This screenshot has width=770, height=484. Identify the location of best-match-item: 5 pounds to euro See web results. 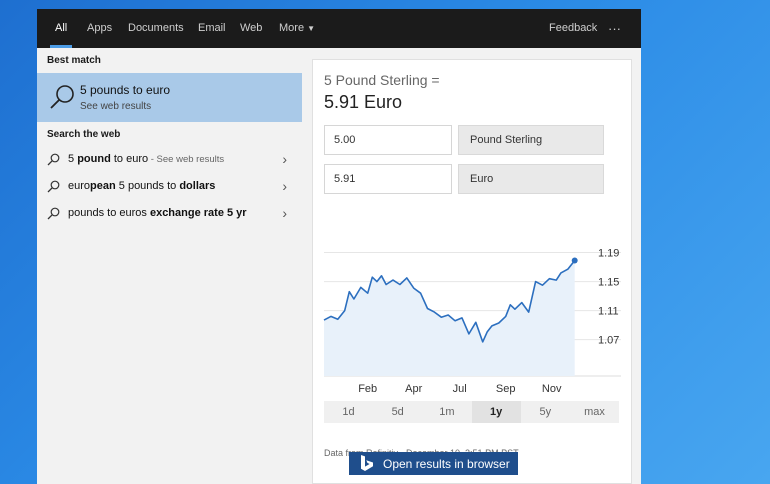
(169, 97).